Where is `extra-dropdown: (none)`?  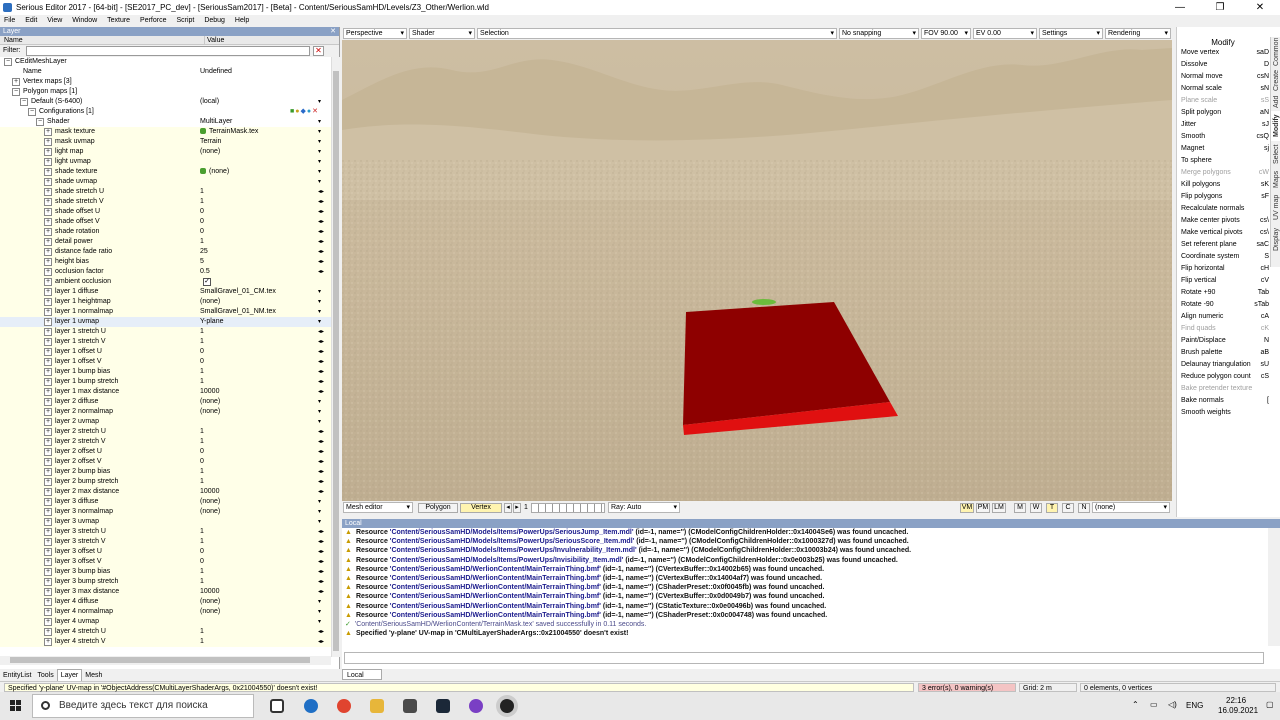 extra-dropdown: (none) is located at coordinates (1131, 507).